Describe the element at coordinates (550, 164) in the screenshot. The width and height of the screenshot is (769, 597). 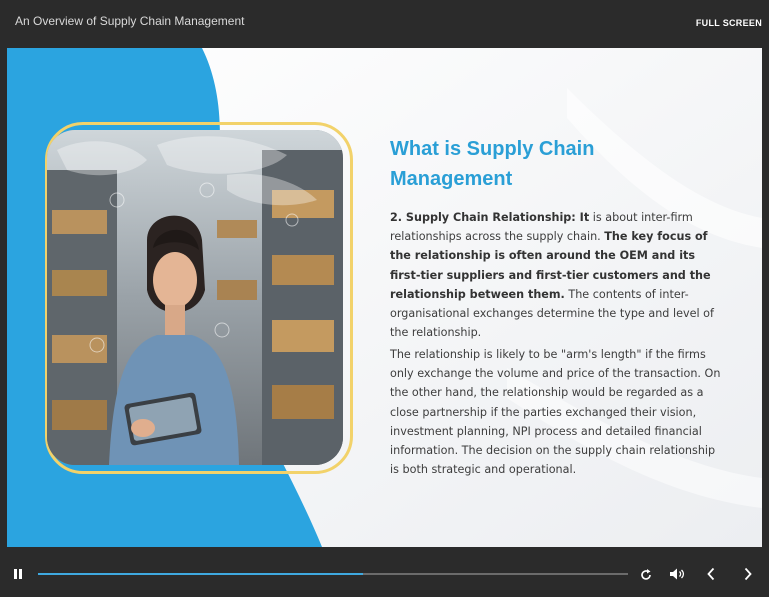
I see `slide-heading: What is Supply Chain Management` at that location.